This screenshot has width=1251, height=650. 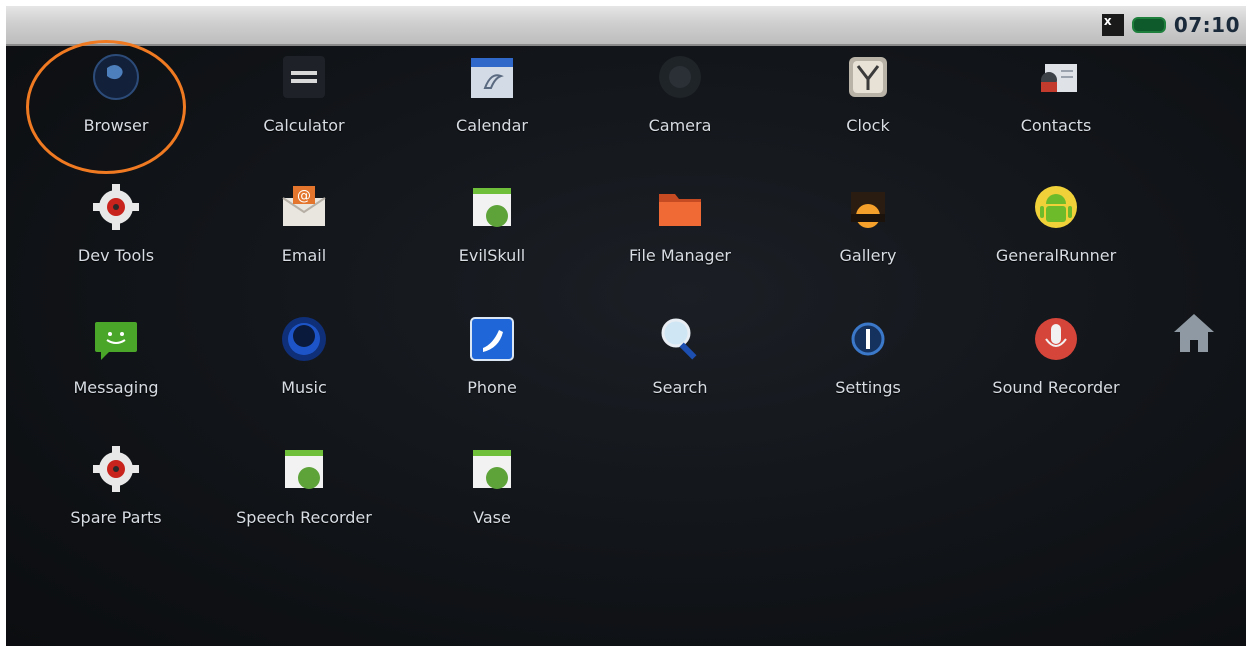 What do you see at coordinates (304, 255) in the screenshot?
I see `app-label: Email` at bounding box center [304, 255].